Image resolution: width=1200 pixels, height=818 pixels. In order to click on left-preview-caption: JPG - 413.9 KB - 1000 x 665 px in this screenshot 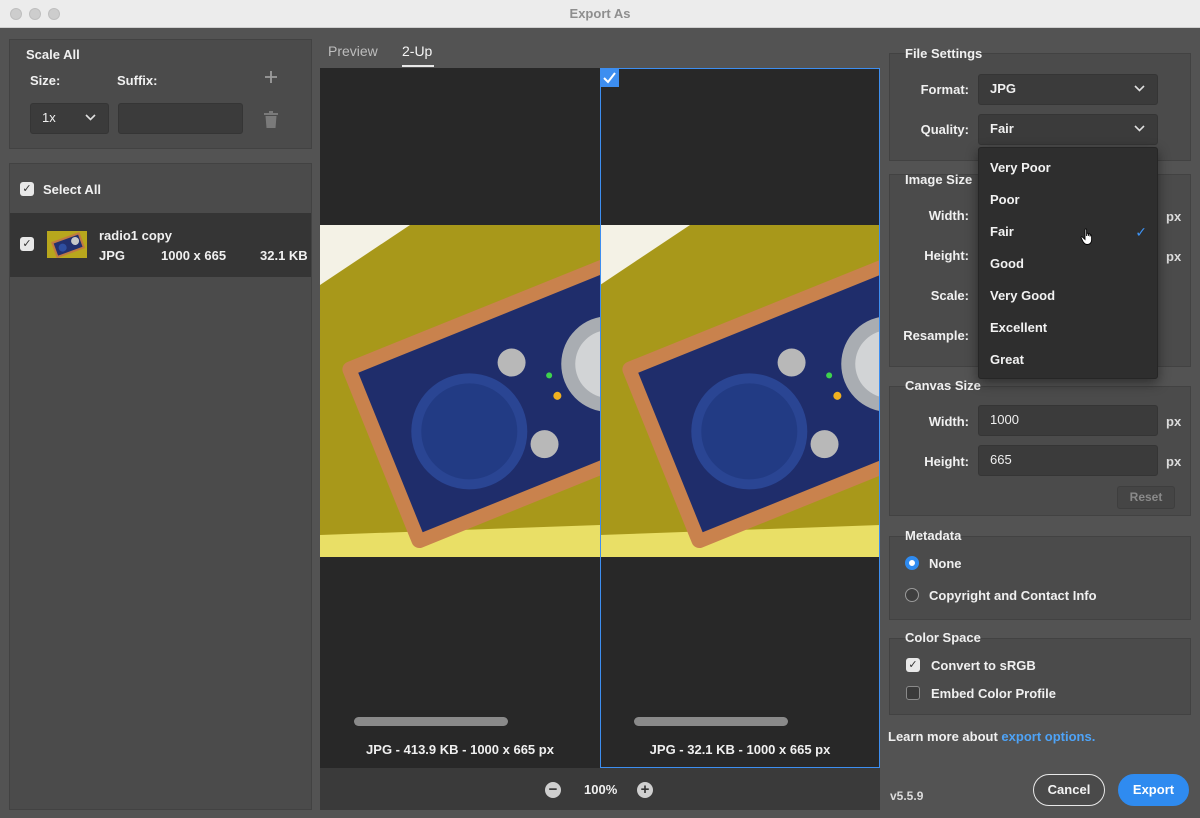, I will do `click(460, 749)`.